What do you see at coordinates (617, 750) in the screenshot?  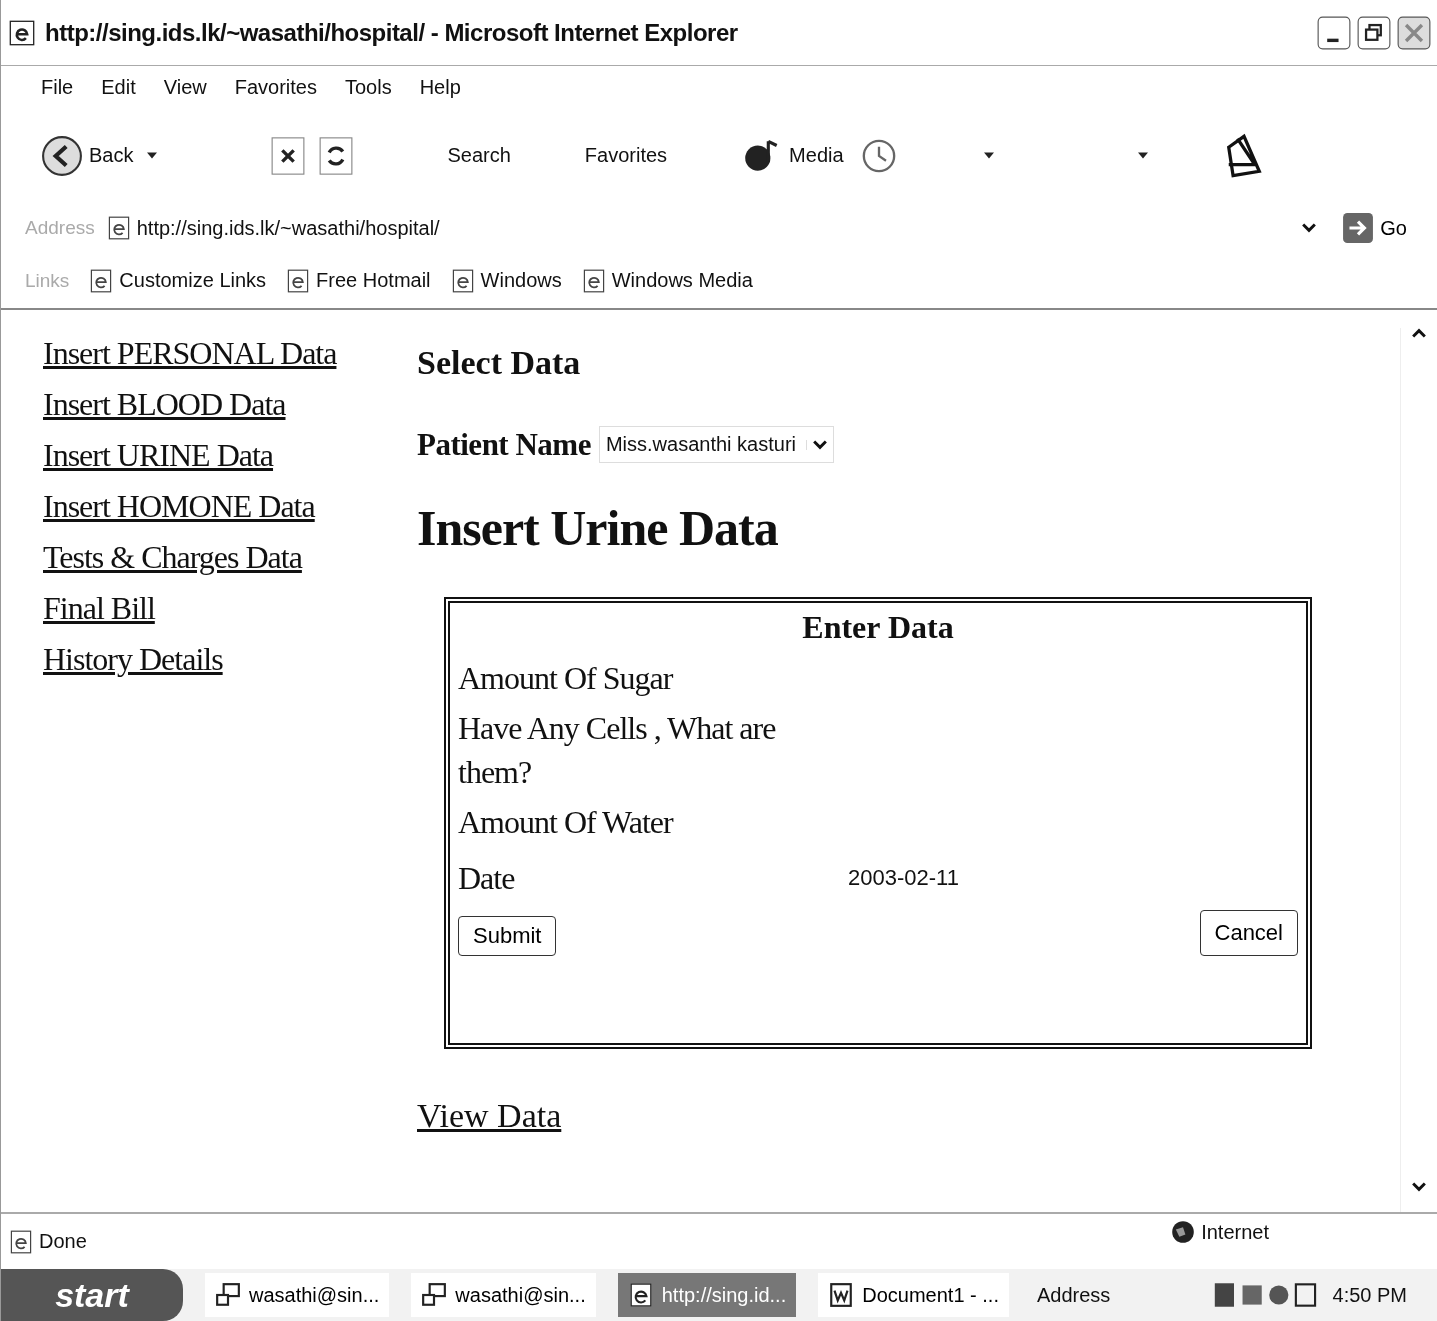 I see `field-label: Have Any Cells , What are them?` at bounding box center [617, 750].